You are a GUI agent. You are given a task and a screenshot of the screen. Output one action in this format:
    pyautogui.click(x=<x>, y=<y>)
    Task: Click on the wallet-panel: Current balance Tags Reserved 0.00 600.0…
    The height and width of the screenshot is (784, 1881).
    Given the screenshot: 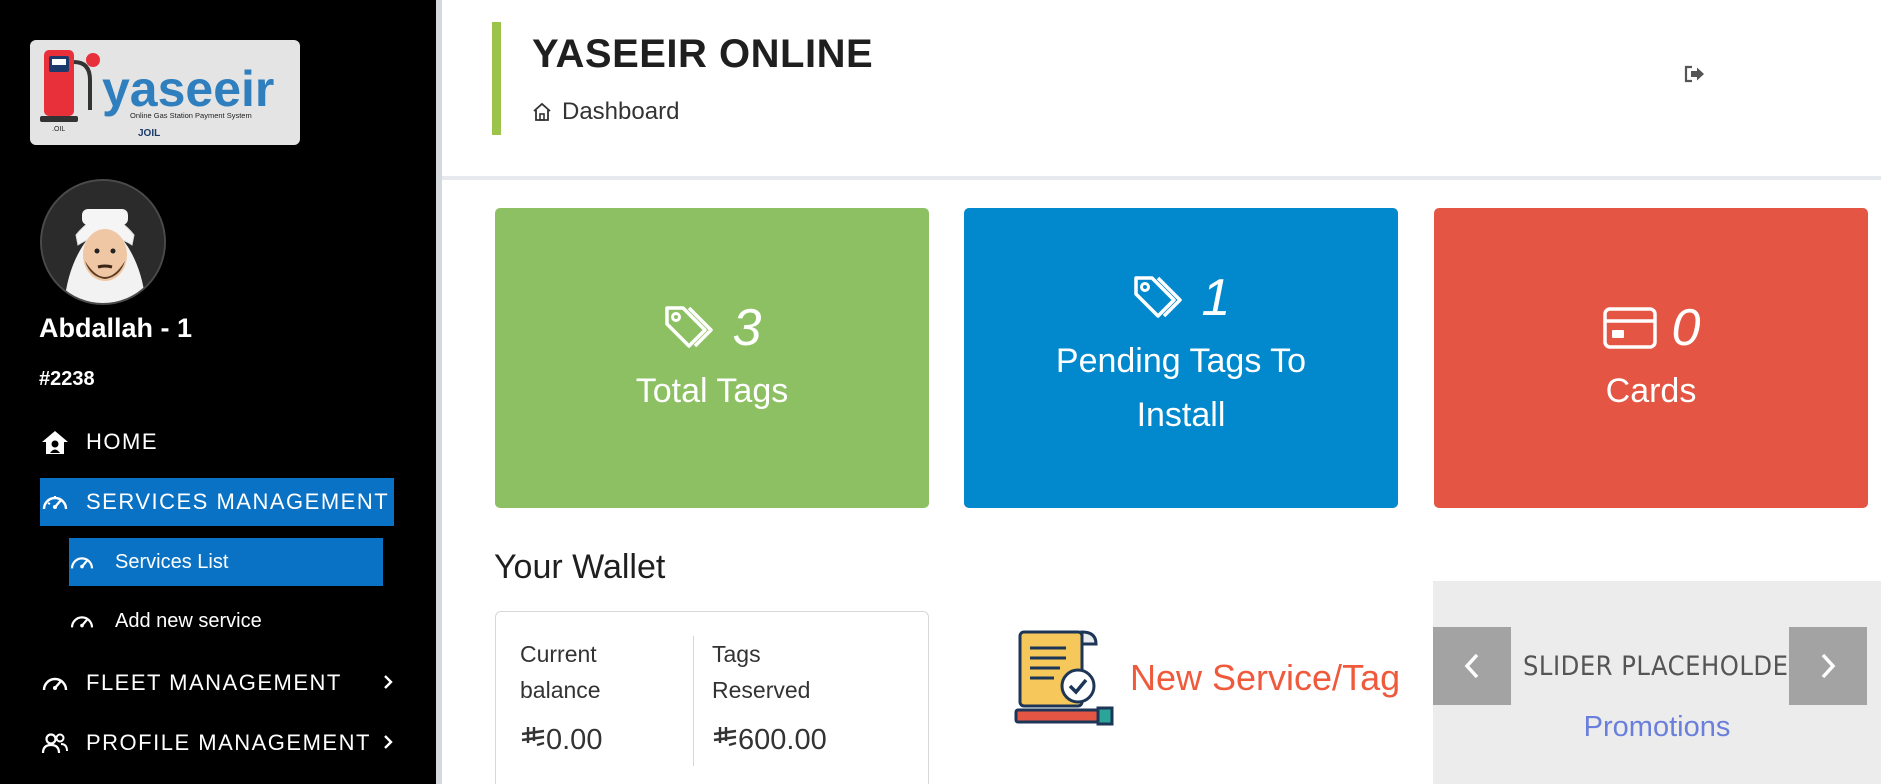 What is the action you would take?
    pyautogui.click(x=712, y=697)
    